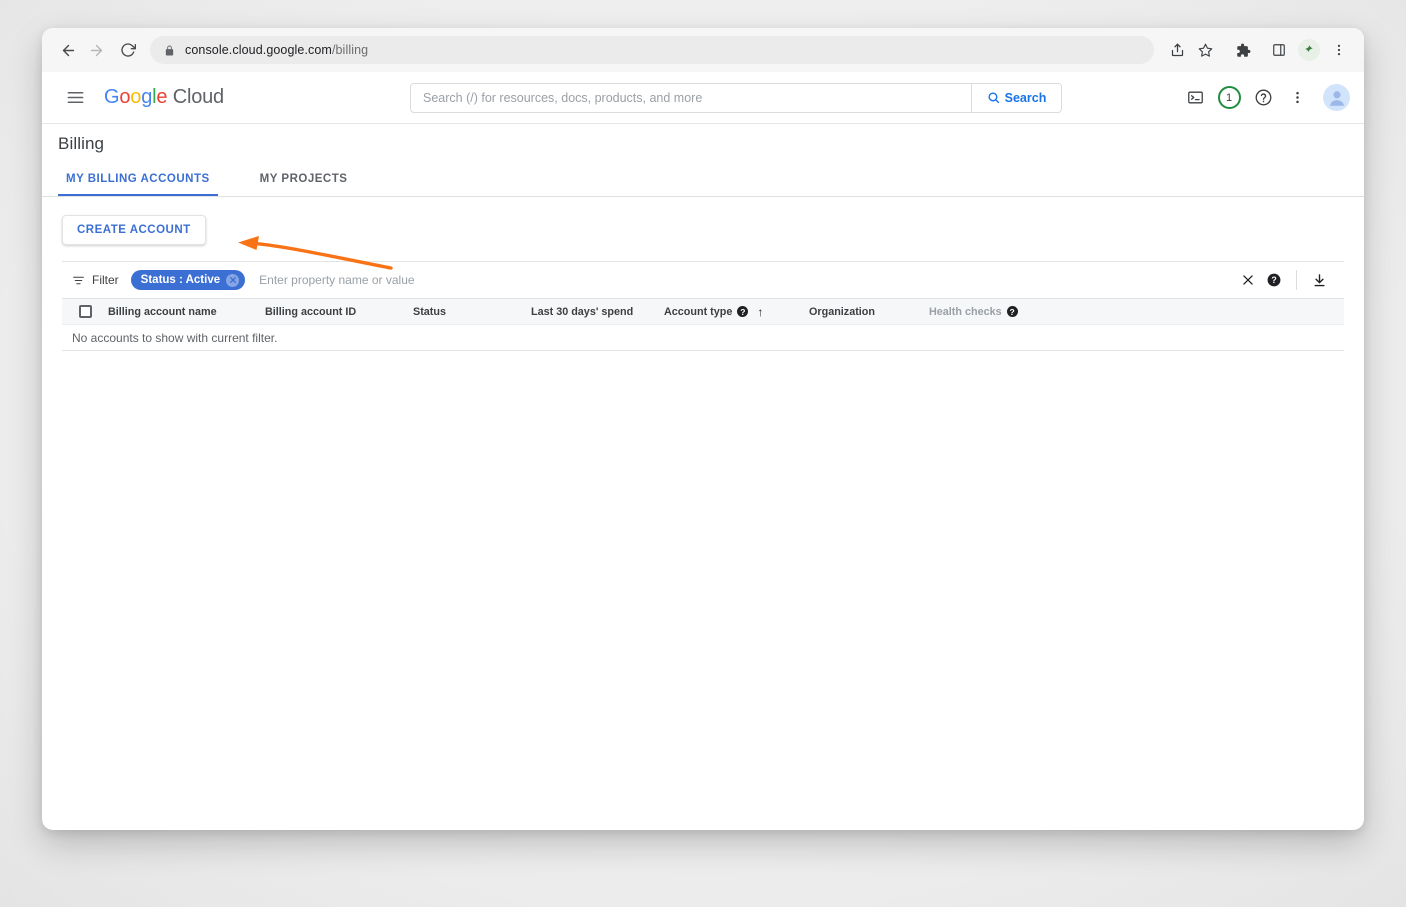  I want to click on column-label: Organization, so click(842, 311).